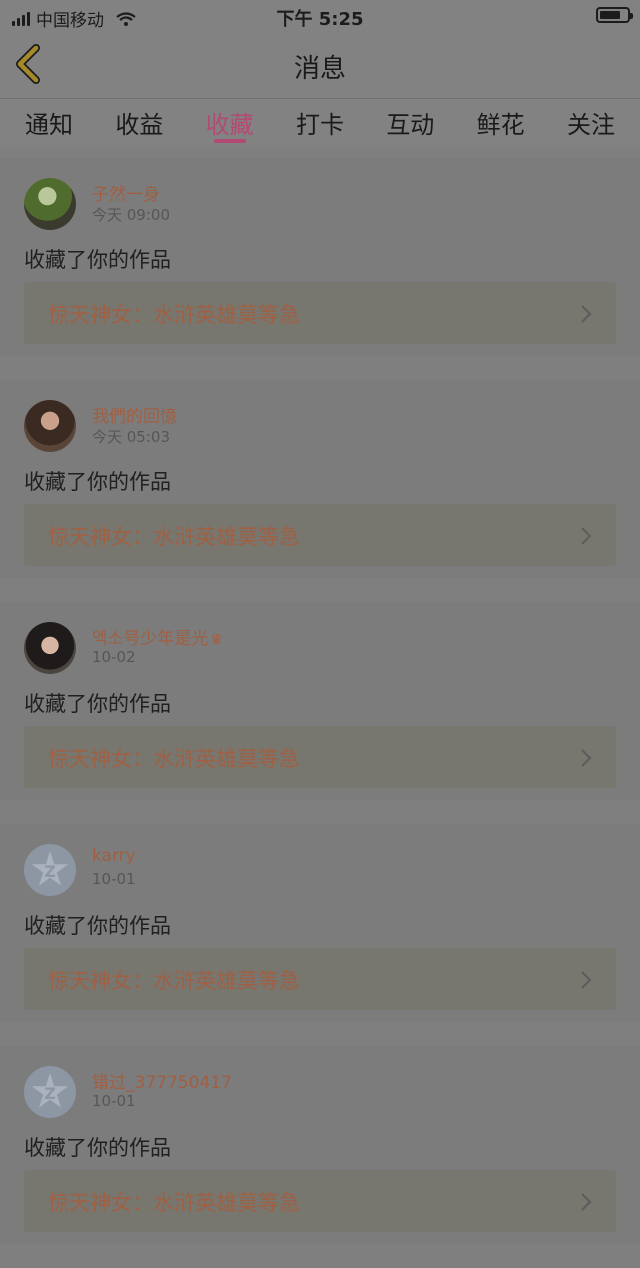 This screenshot has height=1268, width=640. I want to click on status-bar: 中国移动 下午 5:25, so click(320, 16).